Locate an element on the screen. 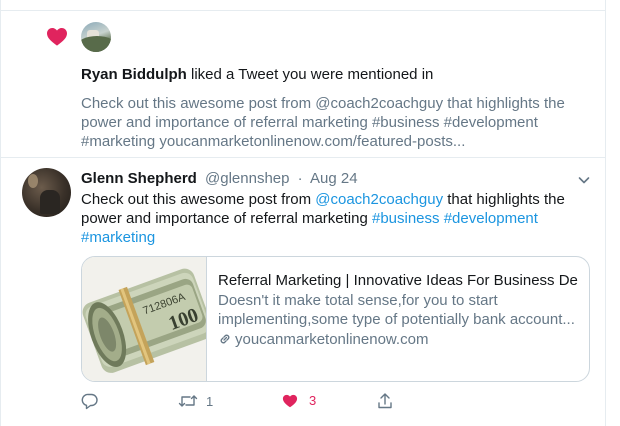 The image size is (620, 426). retweet-icon is located at coordinates (188, 401).